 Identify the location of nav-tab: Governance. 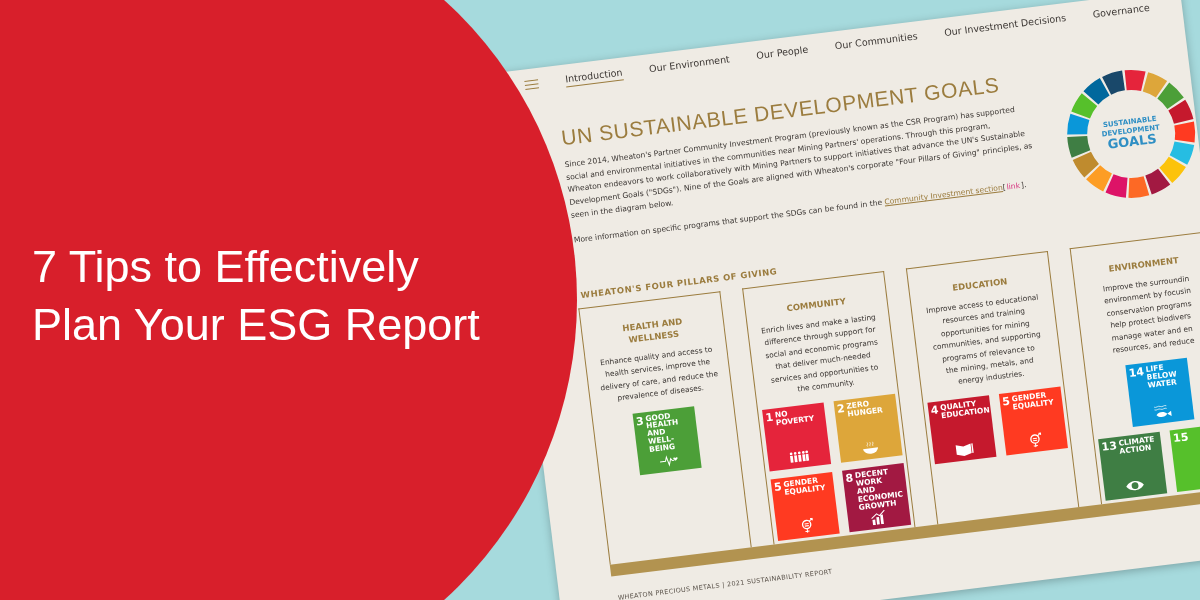
(1121, 12).